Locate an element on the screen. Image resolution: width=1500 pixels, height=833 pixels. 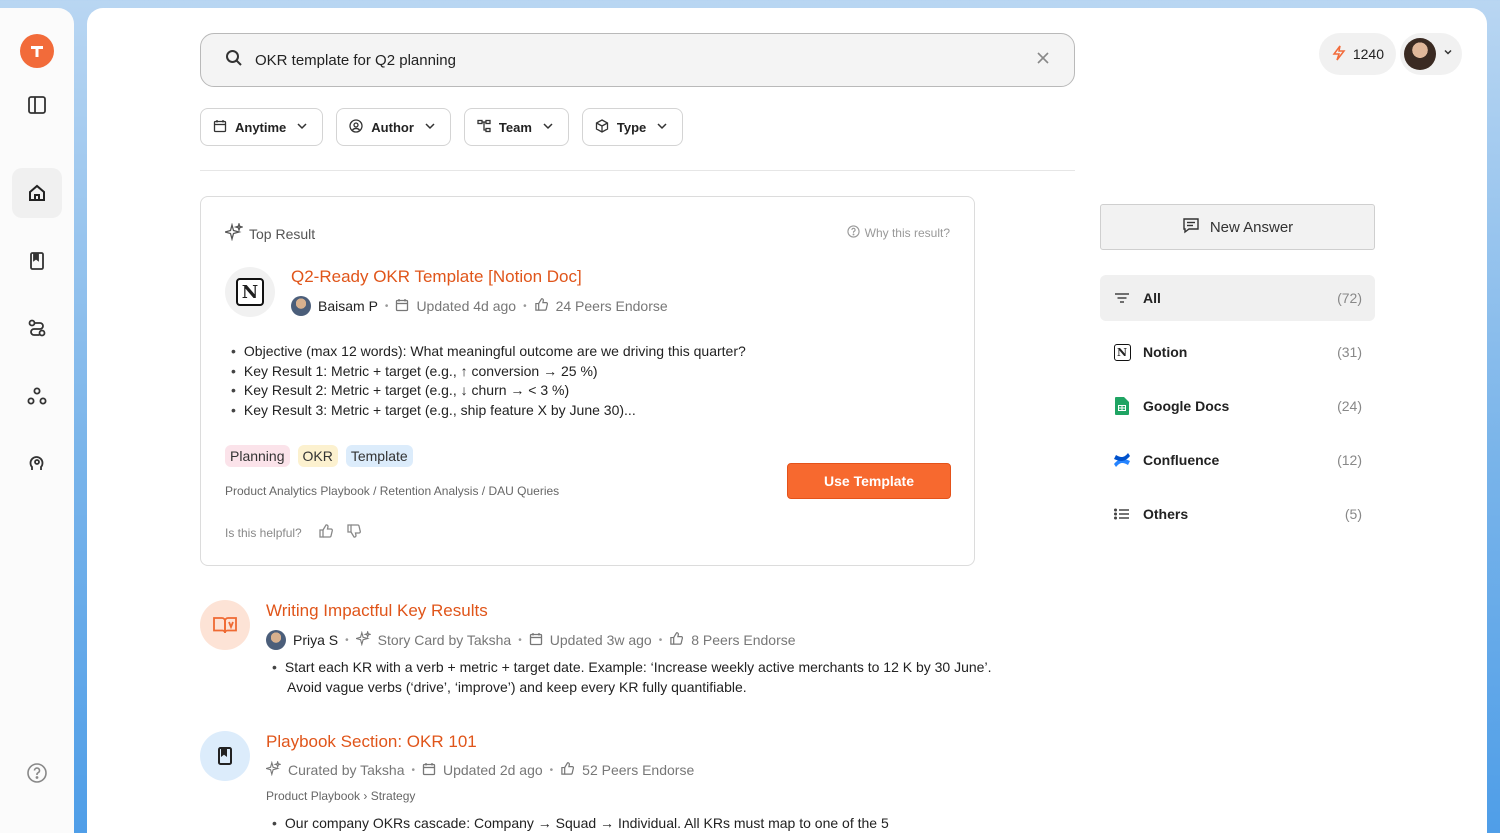
updated-text: Updated 2d ago is located at coordinates (493, 770).